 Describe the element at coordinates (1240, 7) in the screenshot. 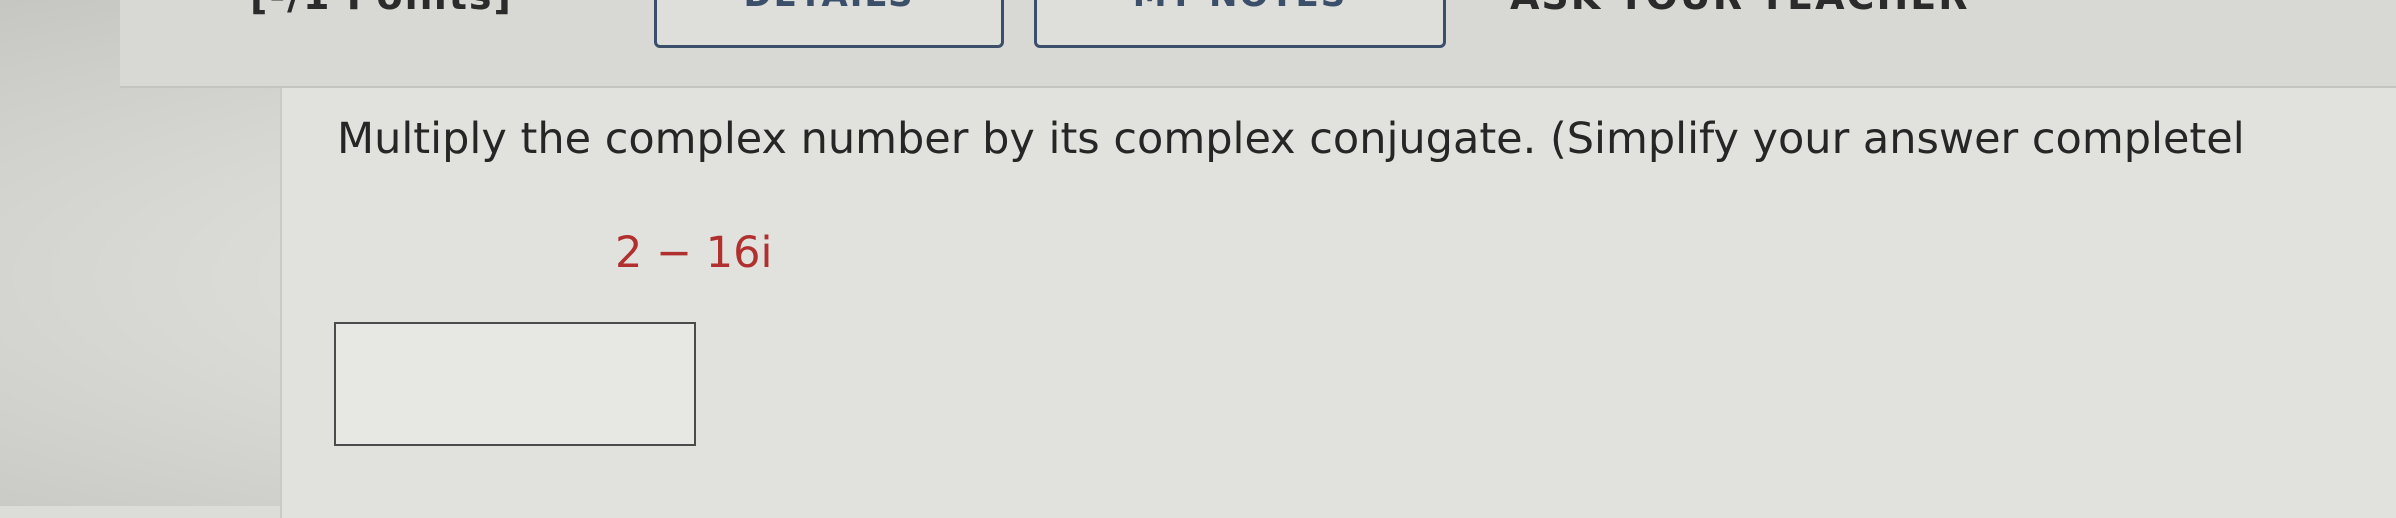

I see `my-notes-button-label: MY NOTES` at that location.